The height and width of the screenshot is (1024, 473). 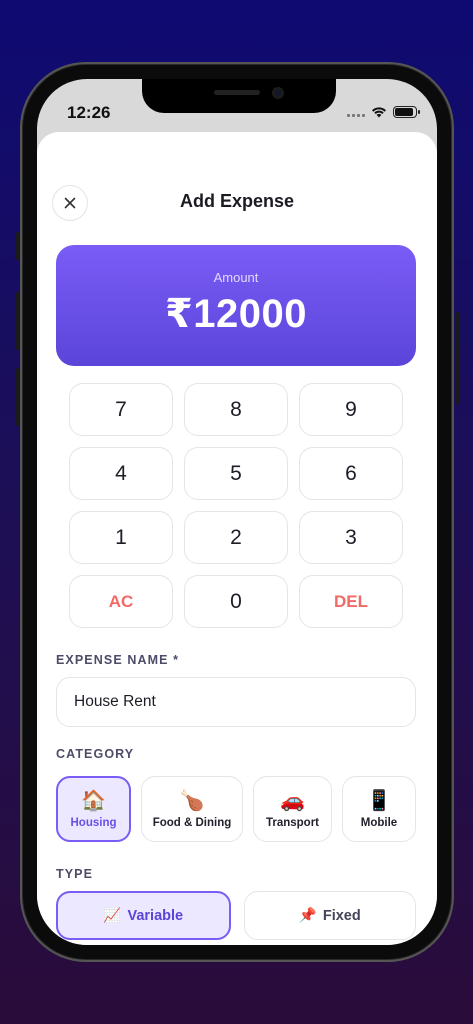 What do you see at coordinates (75, 874) in the screenshot?
I see `type-label: TYPE` at bounding box center [75, 874].